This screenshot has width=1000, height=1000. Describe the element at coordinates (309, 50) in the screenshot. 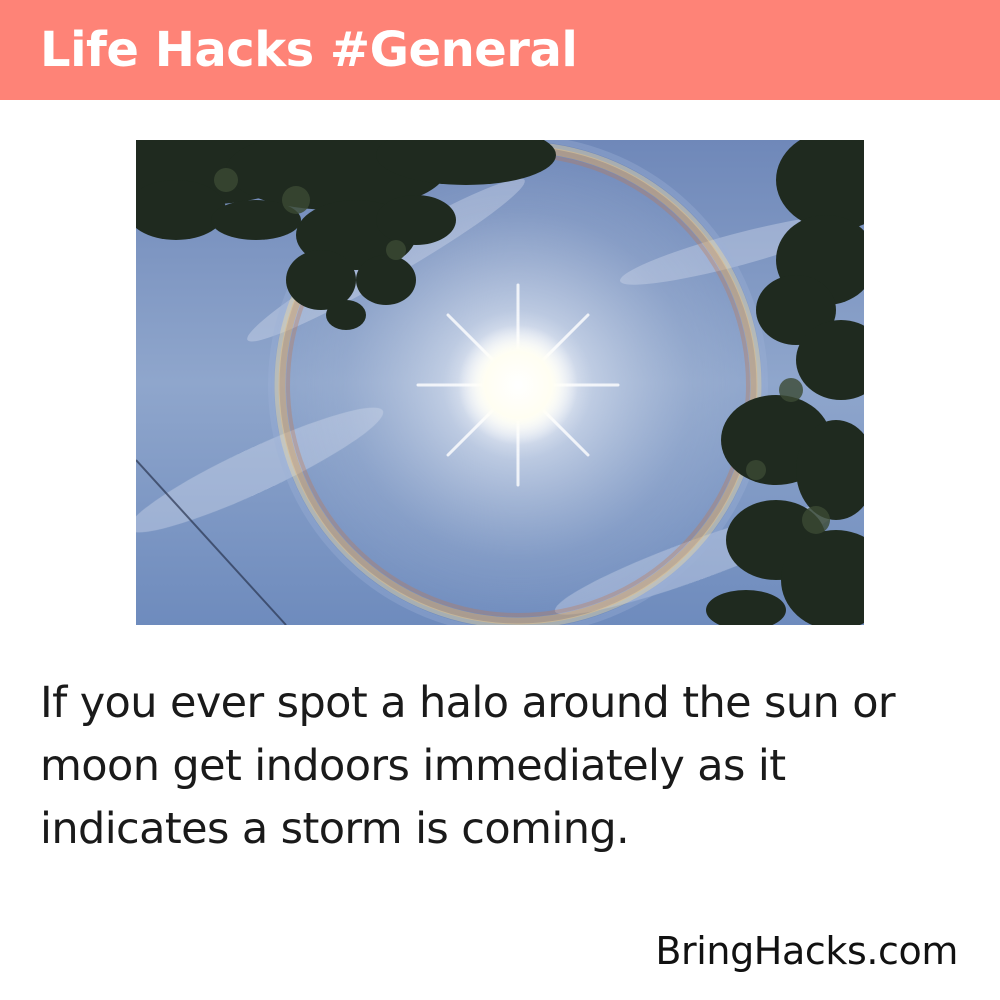

I see `page-title: Life Hacks #General` at that location.